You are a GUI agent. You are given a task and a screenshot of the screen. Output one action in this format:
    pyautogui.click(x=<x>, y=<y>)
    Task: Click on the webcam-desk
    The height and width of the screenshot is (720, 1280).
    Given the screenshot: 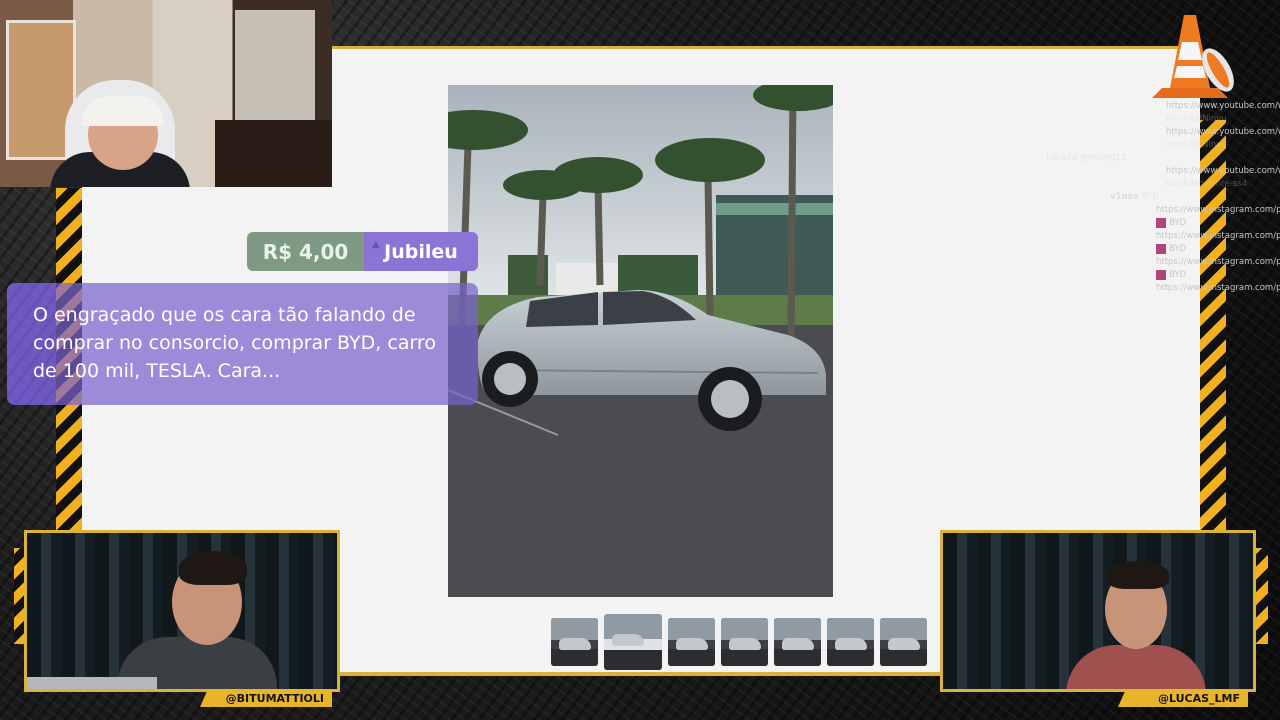 What is the action you would take?
    pyautogui.click(x=273, y=153)
    